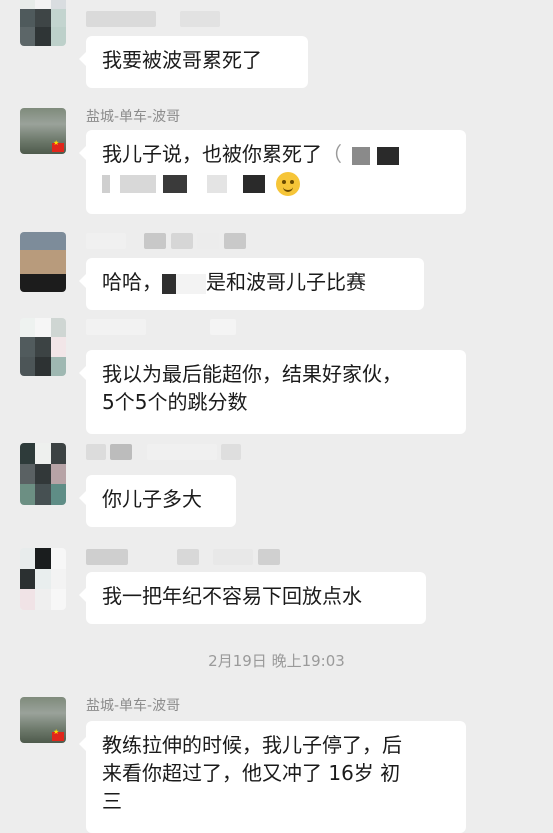  I want to click on message-text-tail: （, so click(332, 154).